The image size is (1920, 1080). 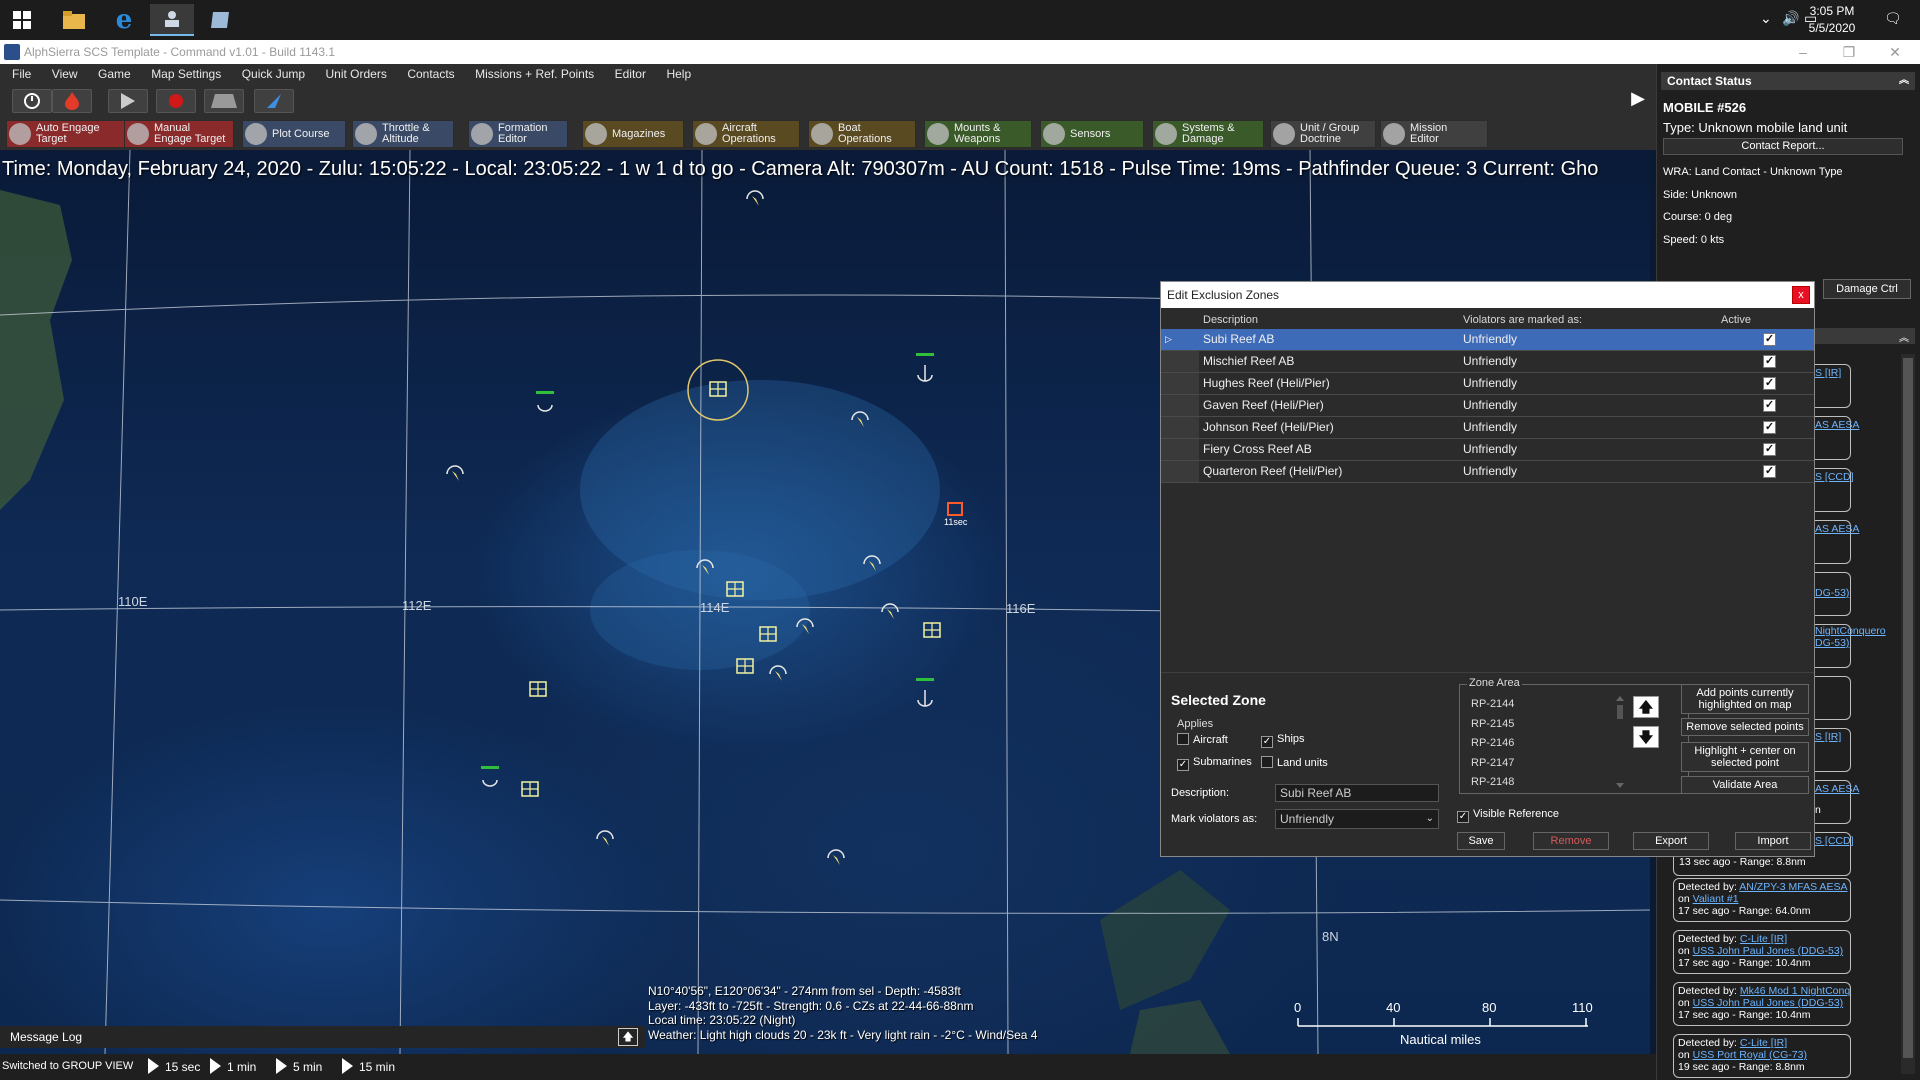 What do you see at coordinates (1671, 841) in the screenshot?
I see `export-button: Export` at bounding box center [1671, 841].